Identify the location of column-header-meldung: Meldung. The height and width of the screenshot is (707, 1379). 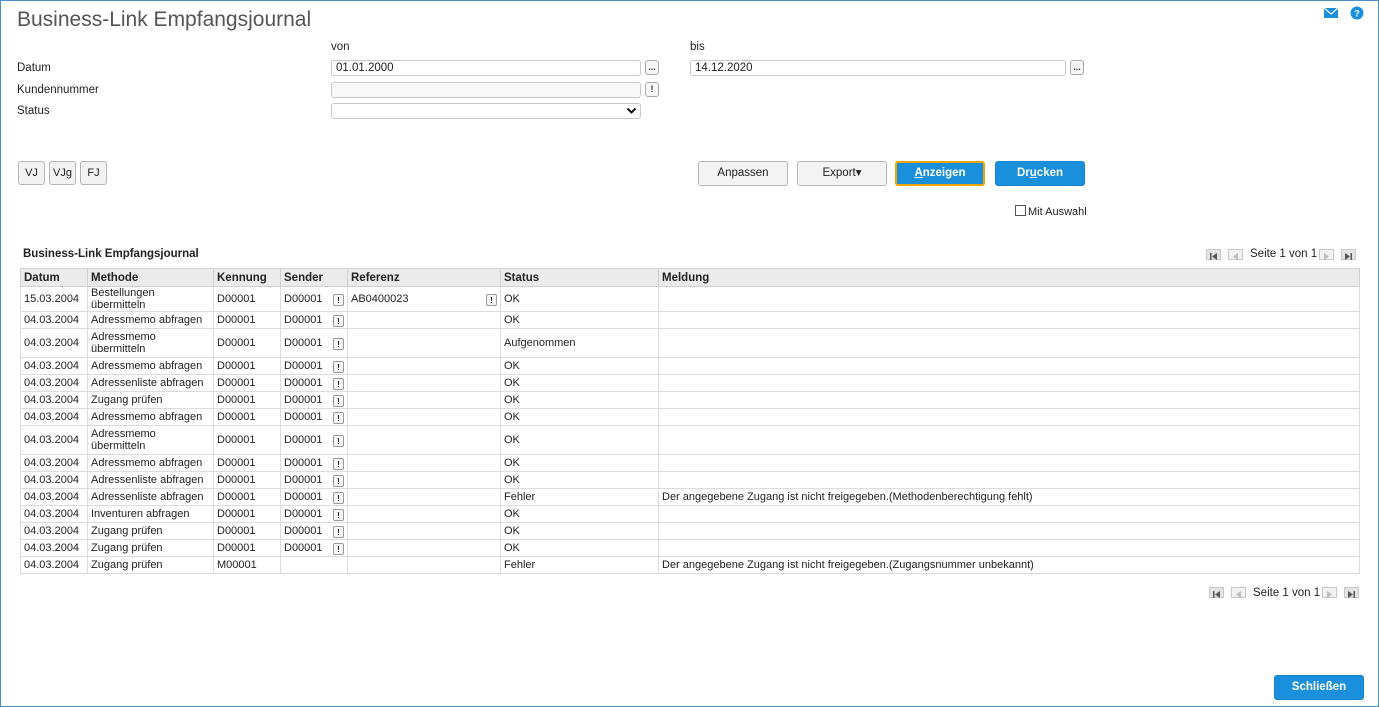
(1009, 277).